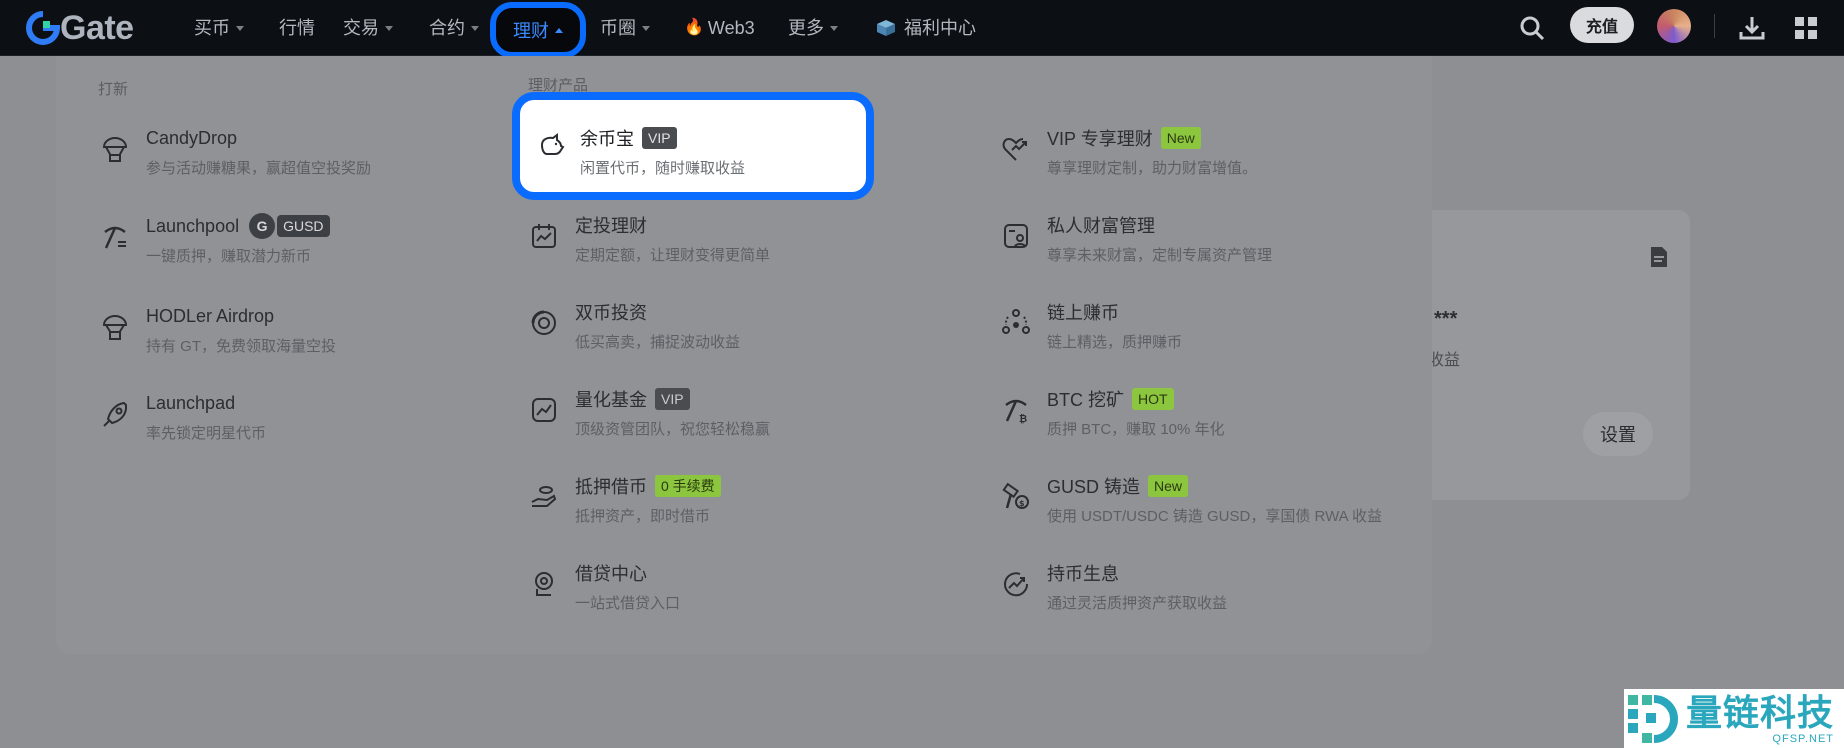 The width and height of the screenshot is (1844, 748). What do you see at coordinates (544, 496) in the screenshot?
I see `hand-coin-icon` at bounding box center [544, 496].